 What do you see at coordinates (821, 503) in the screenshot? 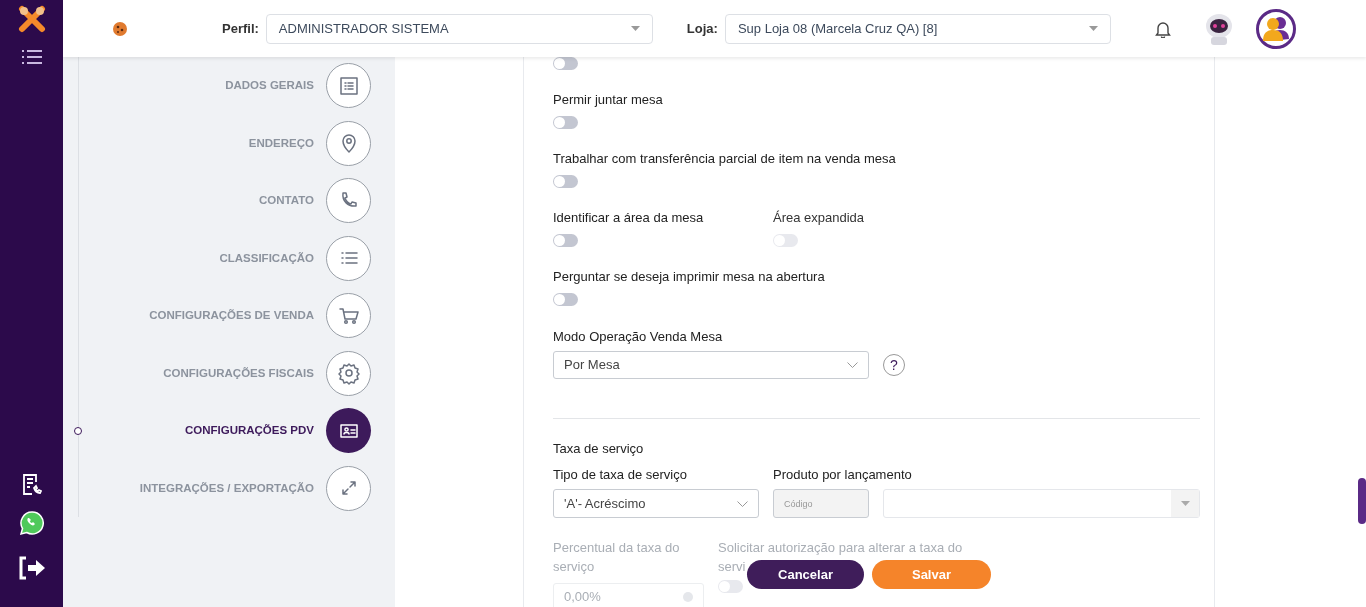
I see `code-input-field: Código` at bounding box center [821, 503].